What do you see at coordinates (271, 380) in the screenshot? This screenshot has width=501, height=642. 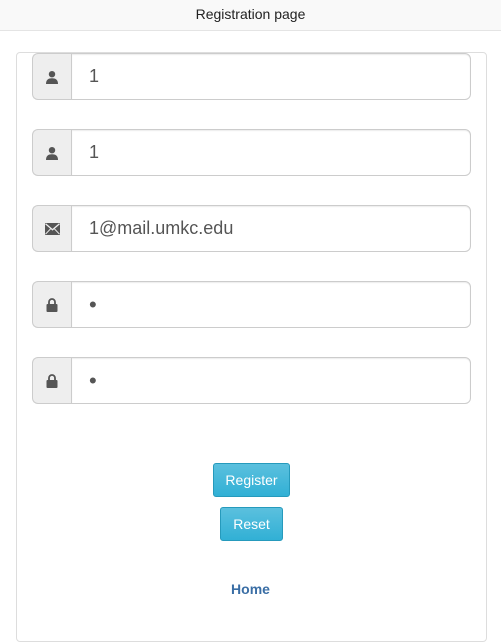 I see `confirm-password-field` at bounding box center [271, 380].